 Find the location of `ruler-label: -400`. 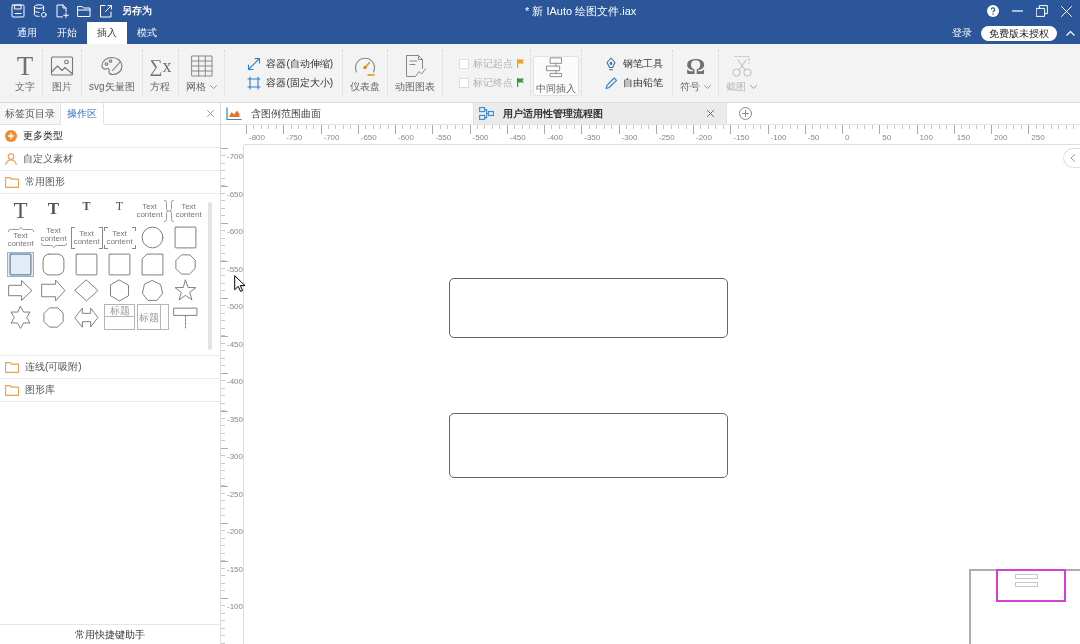

ruler-label: -400 is located at coordinates (235, 381).